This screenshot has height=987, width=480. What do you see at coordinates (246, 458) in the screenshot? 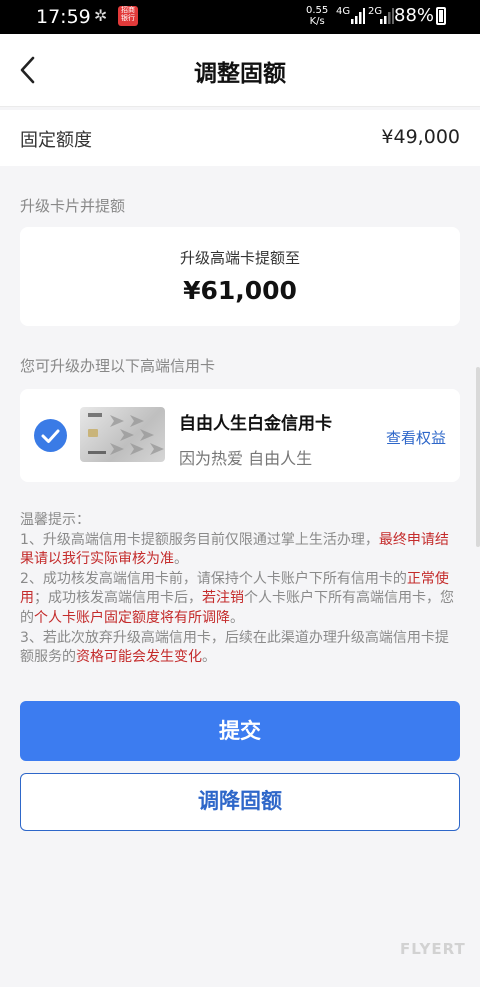
I see `card-slogan: 因为热爱 自由人生` at bounding box center [246, 458].